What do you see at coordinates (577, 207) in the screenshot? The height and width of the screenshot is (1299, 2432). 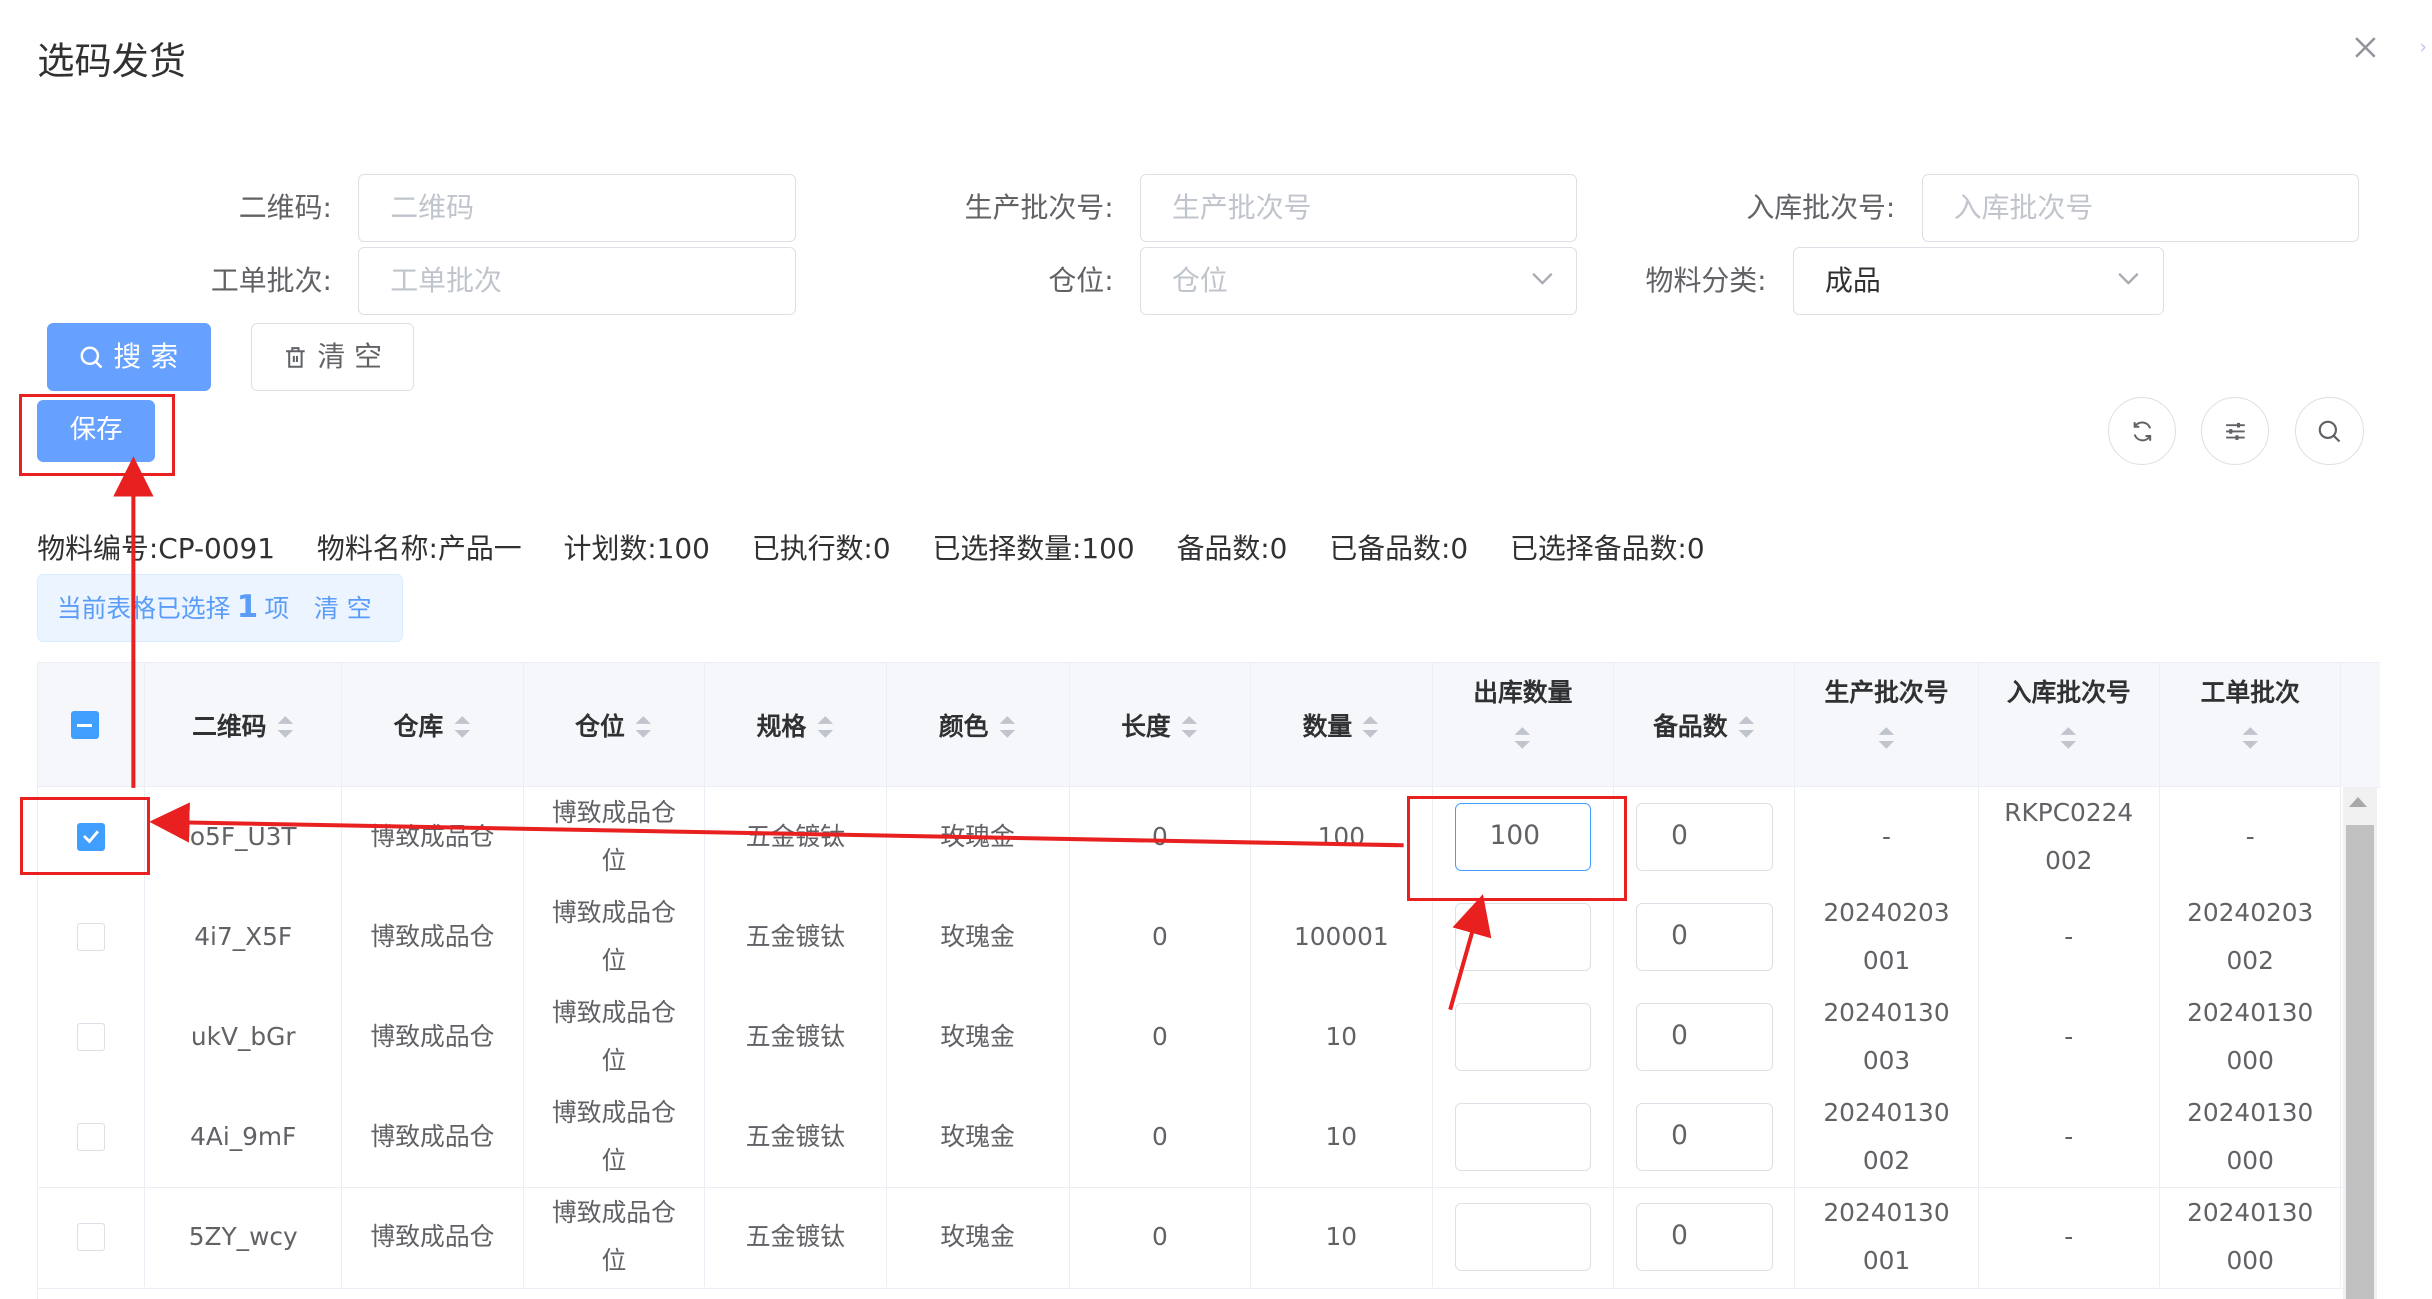 I see `qr-input: 二维码` at bounding box center [577, 207].